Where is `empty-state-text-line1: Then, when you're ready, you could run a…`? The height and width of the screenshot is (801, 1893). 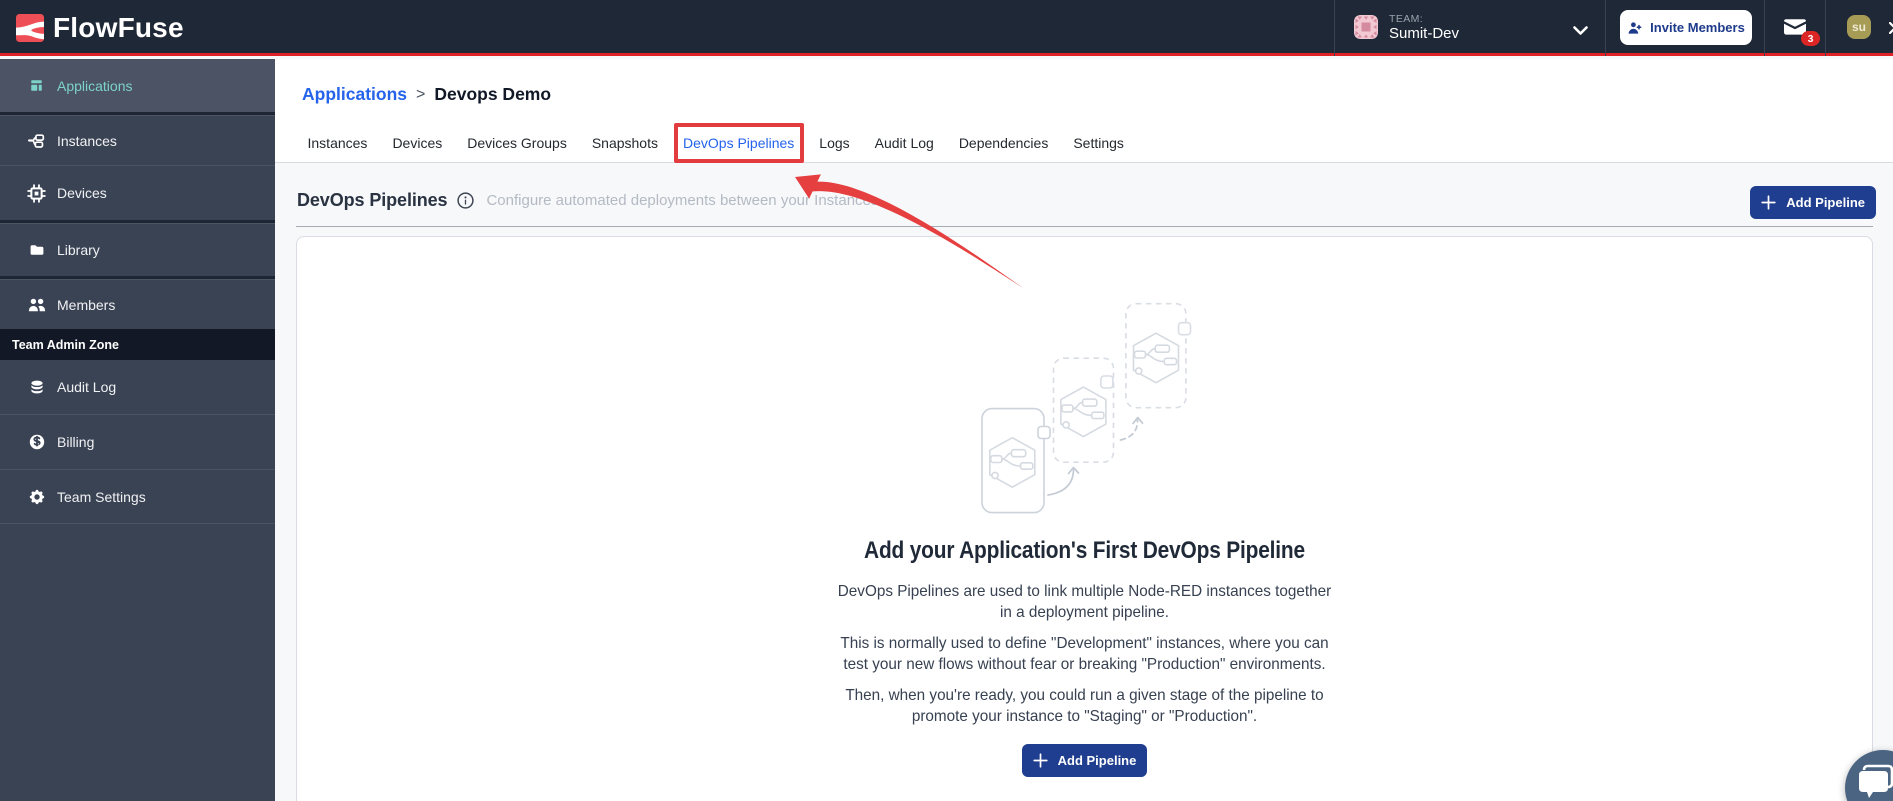
empty-state-text-line1: Then, when you're ready, you could run a… is located at coordinates (1084, 695).